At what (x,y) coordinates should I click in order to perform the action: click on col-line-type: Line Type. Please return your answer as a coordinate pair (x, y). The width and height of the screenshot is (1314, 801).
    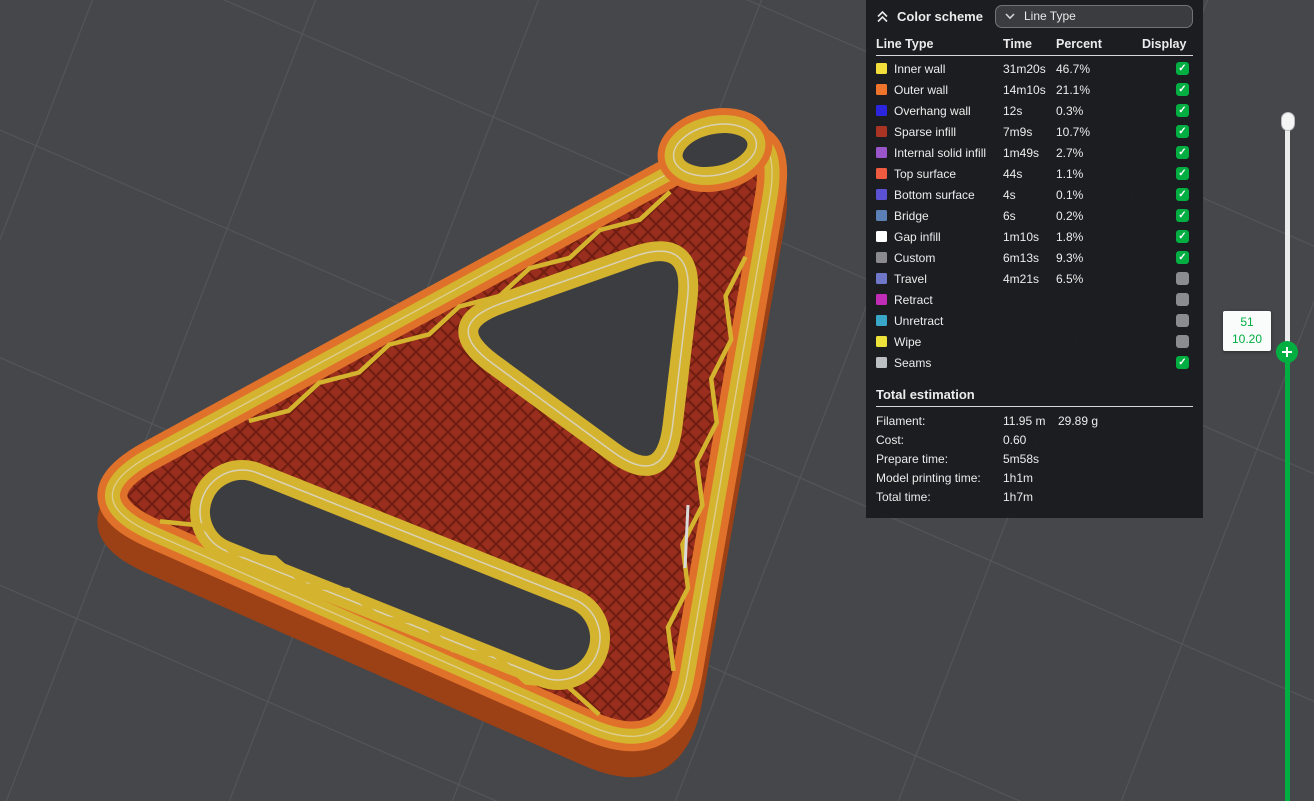
    Looking at the image, I should click on (905, 43).